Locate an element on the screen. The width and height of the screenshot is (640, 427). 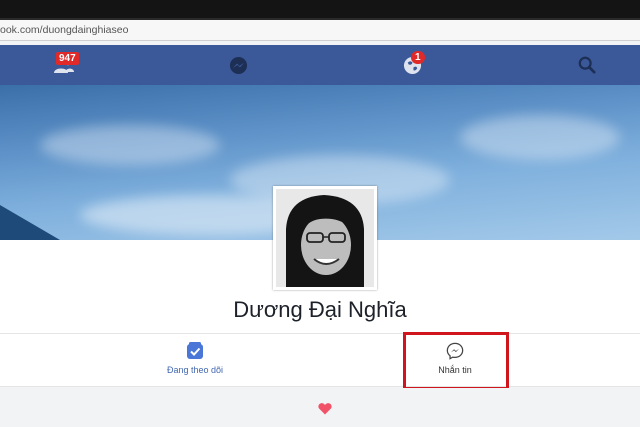
messenger-icon is located at coordinates (238, 65).